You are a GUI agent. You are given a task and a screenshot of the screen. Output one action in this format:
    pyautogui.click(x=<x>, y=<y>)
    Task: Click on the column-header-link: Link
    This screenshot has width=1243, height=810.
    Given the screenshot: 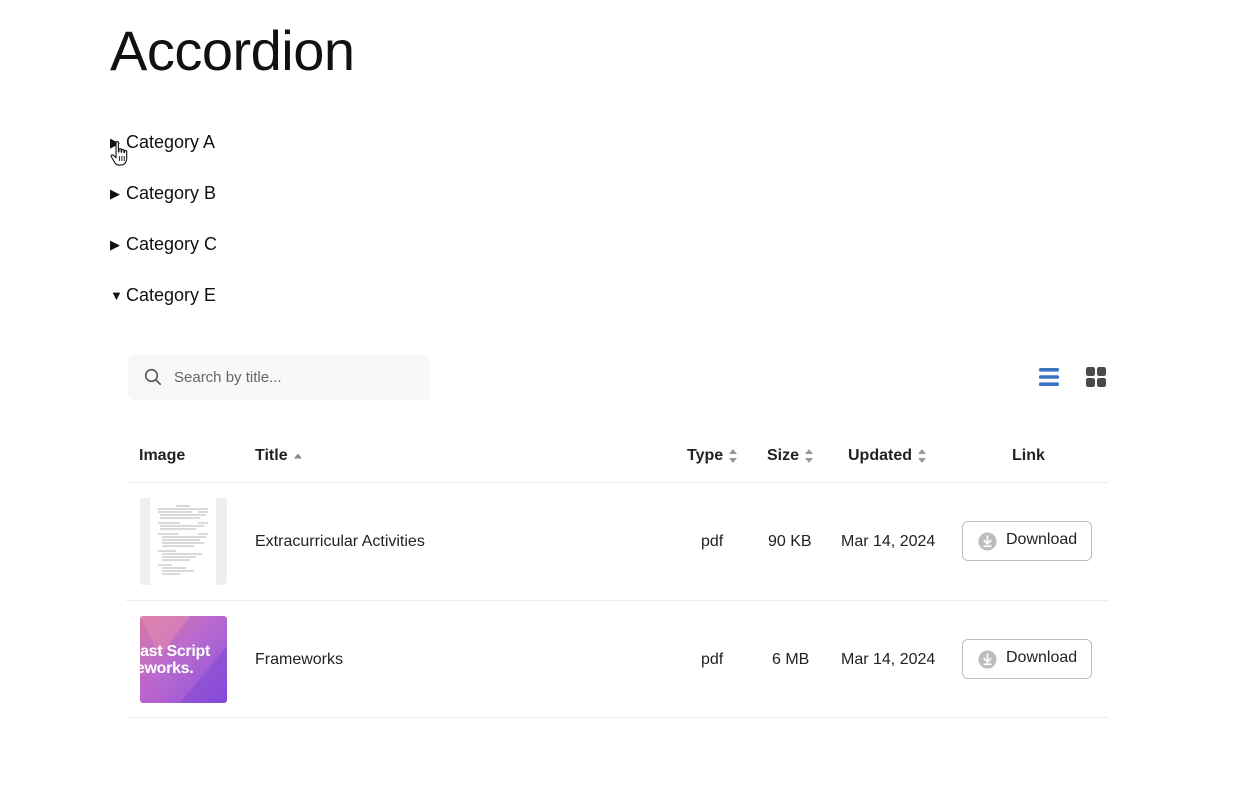 What is the action you would take?
    pyautogui.click(x=1028, y=456)
    